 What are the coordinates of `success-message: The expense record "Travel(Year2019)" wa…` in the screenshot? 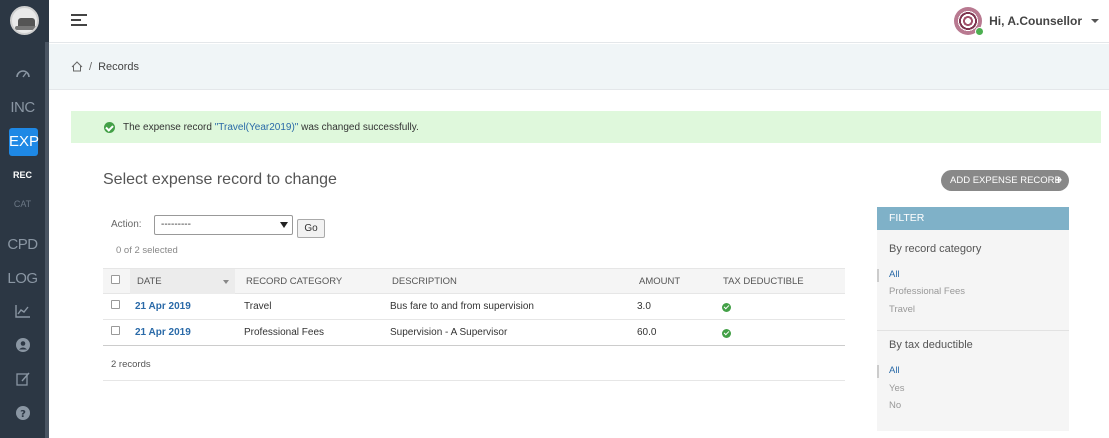 It's located at (586, 127).